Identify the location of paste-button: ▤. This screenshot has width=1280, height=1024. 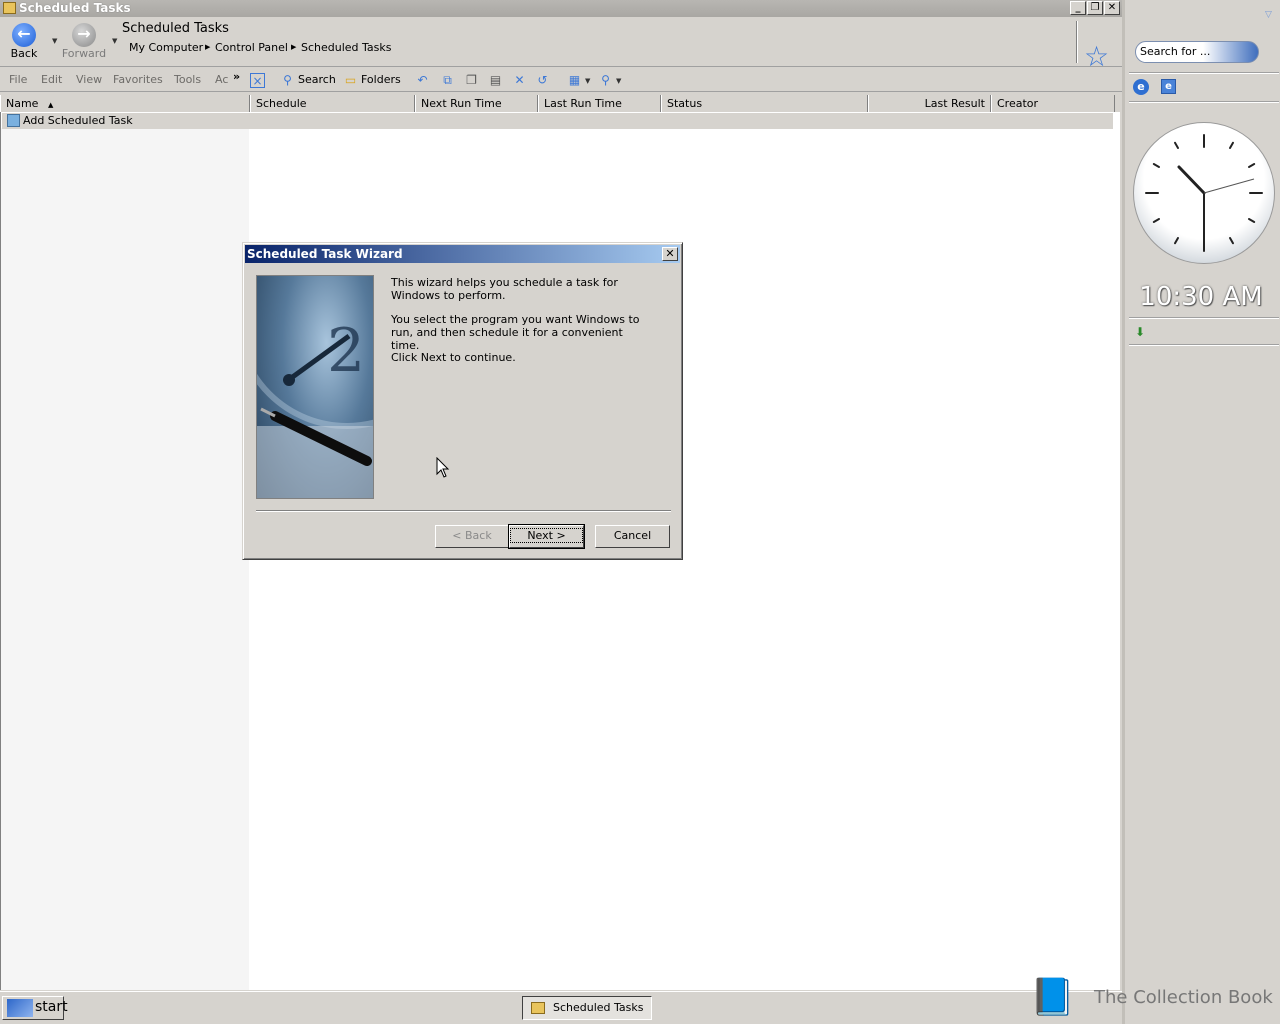
(497, 80).